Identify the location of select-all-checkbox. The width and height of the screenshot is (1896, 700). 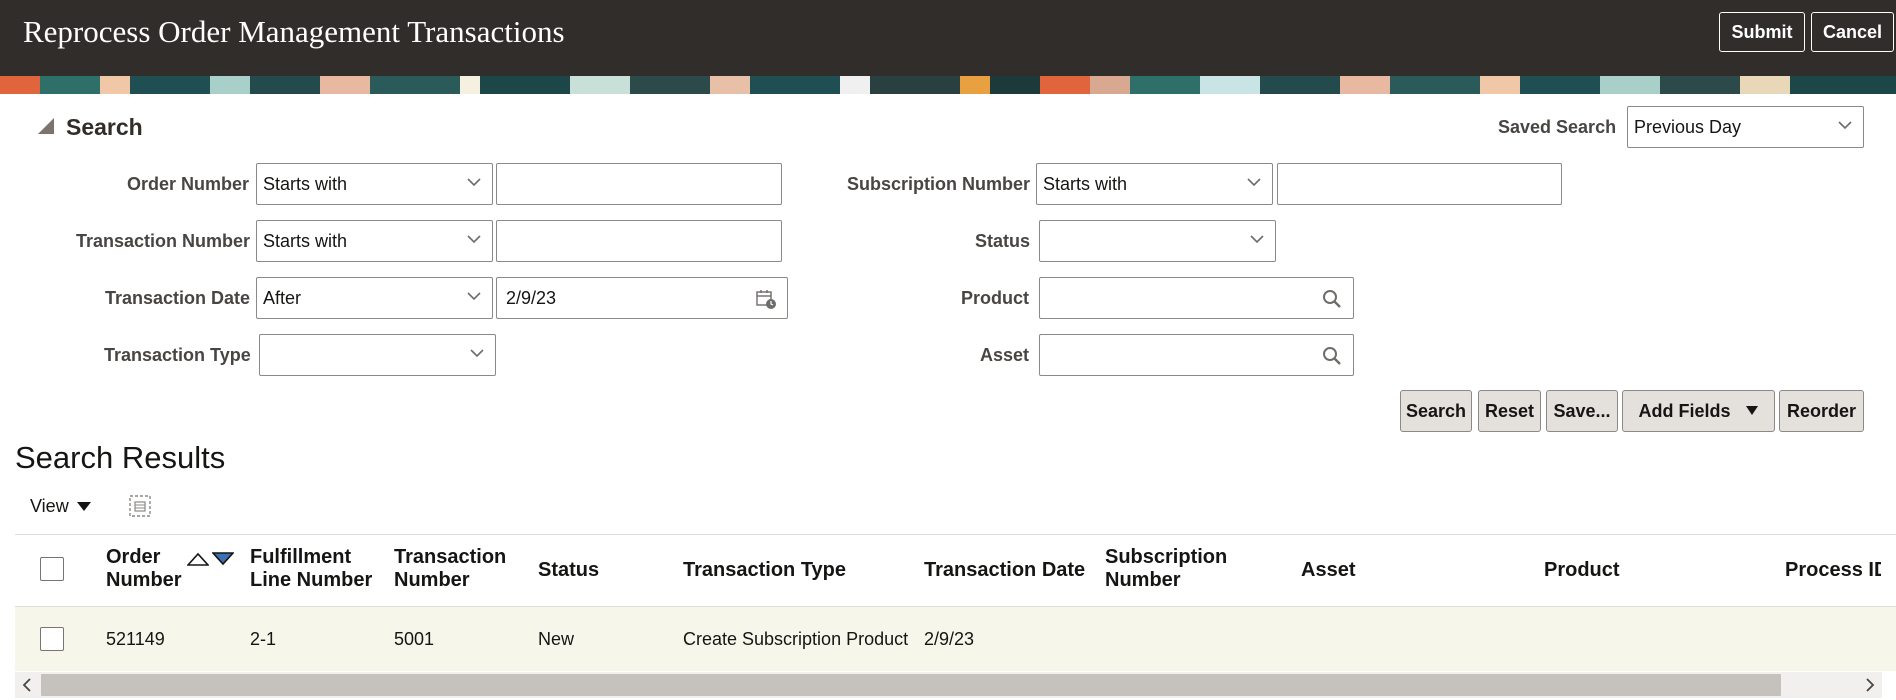
(52, 569).